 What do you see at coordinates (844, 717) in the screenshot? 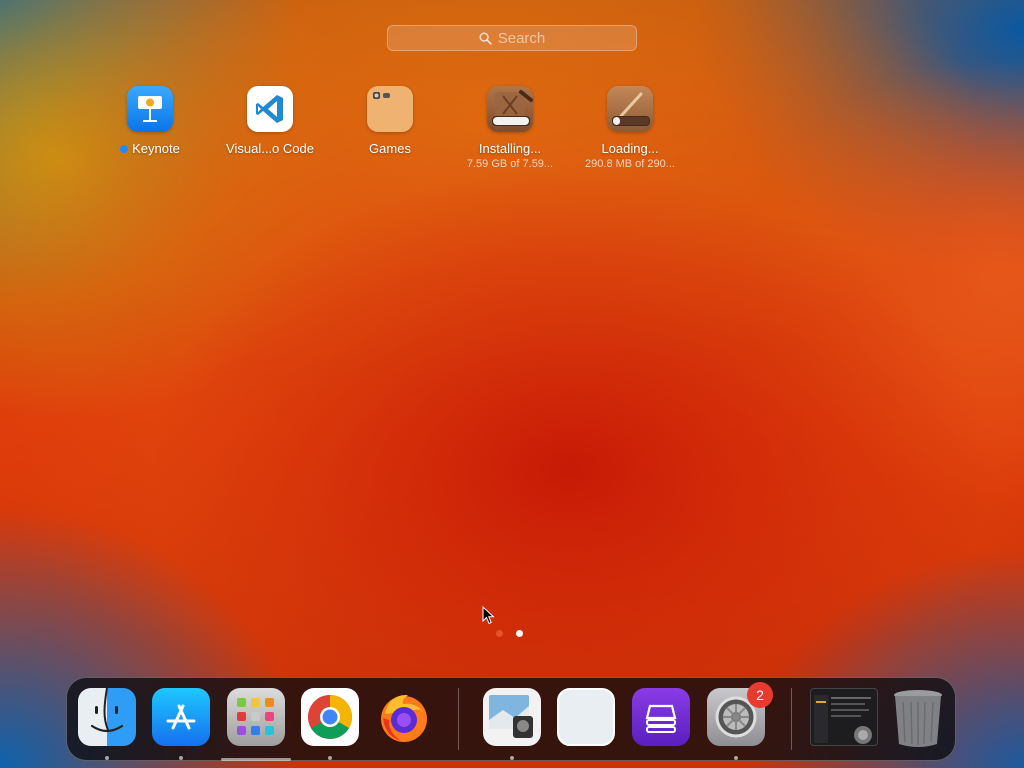
I see `window-thumbnail-icon` at bounding box center [844, 717].